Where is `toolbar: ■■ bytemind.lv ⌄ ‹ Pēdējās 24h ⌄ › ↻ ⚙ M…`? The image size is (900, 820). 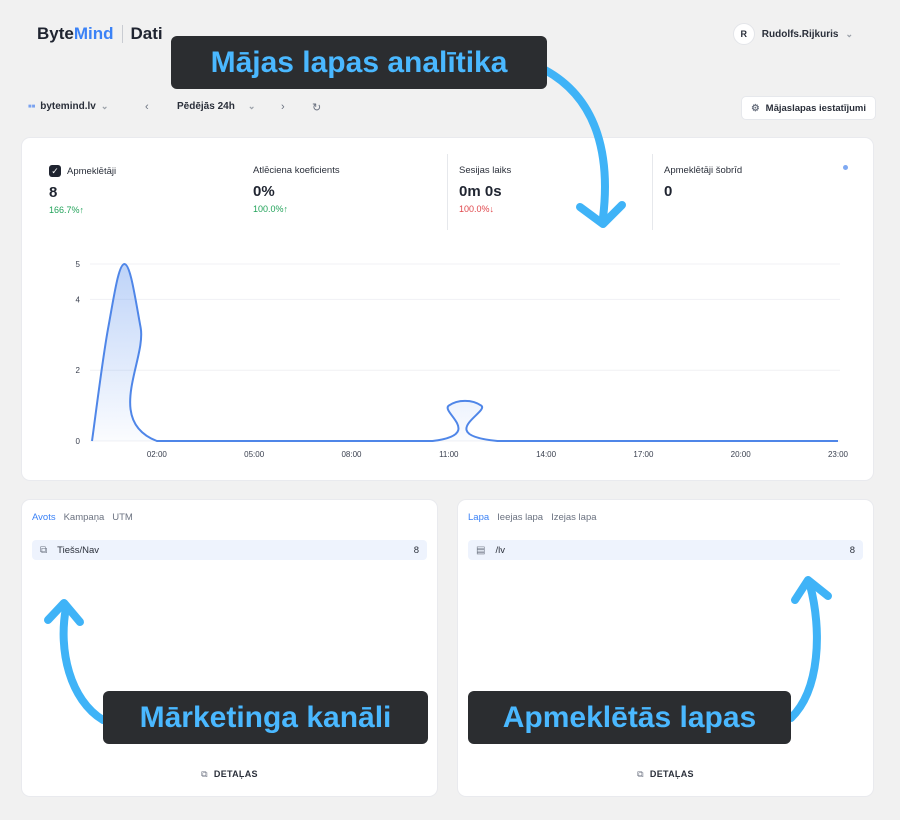
toolbar: ■■ bytemind.lv ⌄ ‹ Pēdējās 24h ⌄ › ↻ ⚙ M… is located at coordinates (452, 108).